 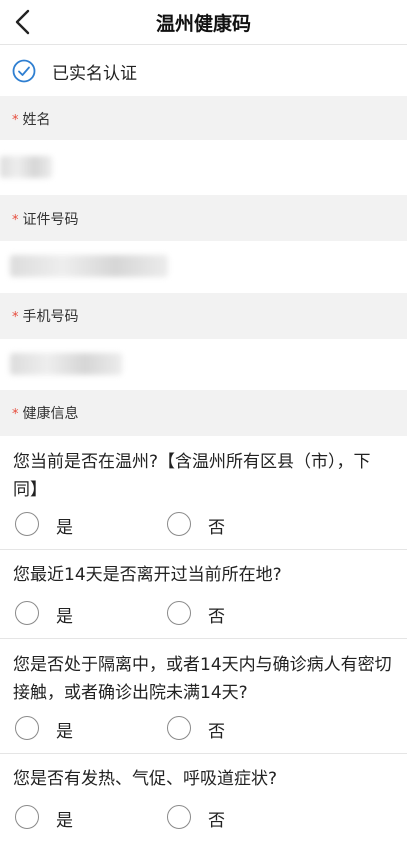 What do you see at coordinates (50, 220) in the screenshot?
I see `id-label: 证件号码` at bounding box center [50, 220].